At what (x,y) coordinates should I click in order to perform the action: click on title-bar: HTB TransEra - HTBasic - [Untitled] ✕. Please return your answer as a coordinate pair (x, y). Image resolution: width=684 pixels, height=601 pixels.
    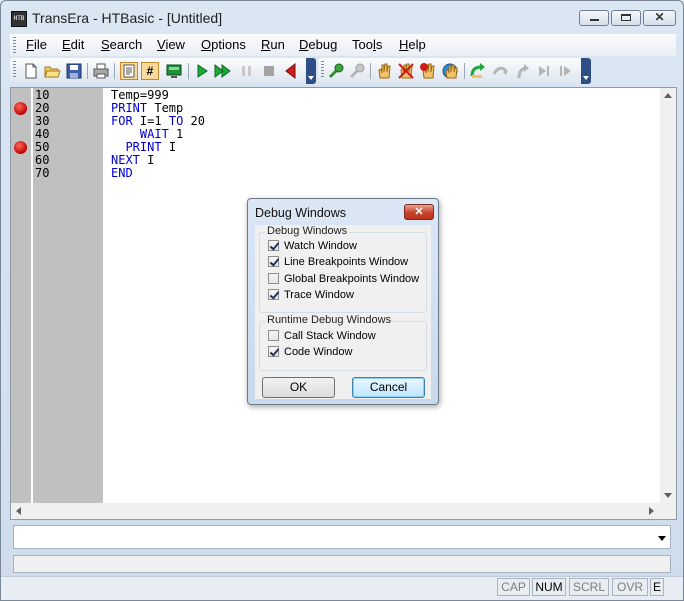
    Looking at the image, I should click on (342, 17).